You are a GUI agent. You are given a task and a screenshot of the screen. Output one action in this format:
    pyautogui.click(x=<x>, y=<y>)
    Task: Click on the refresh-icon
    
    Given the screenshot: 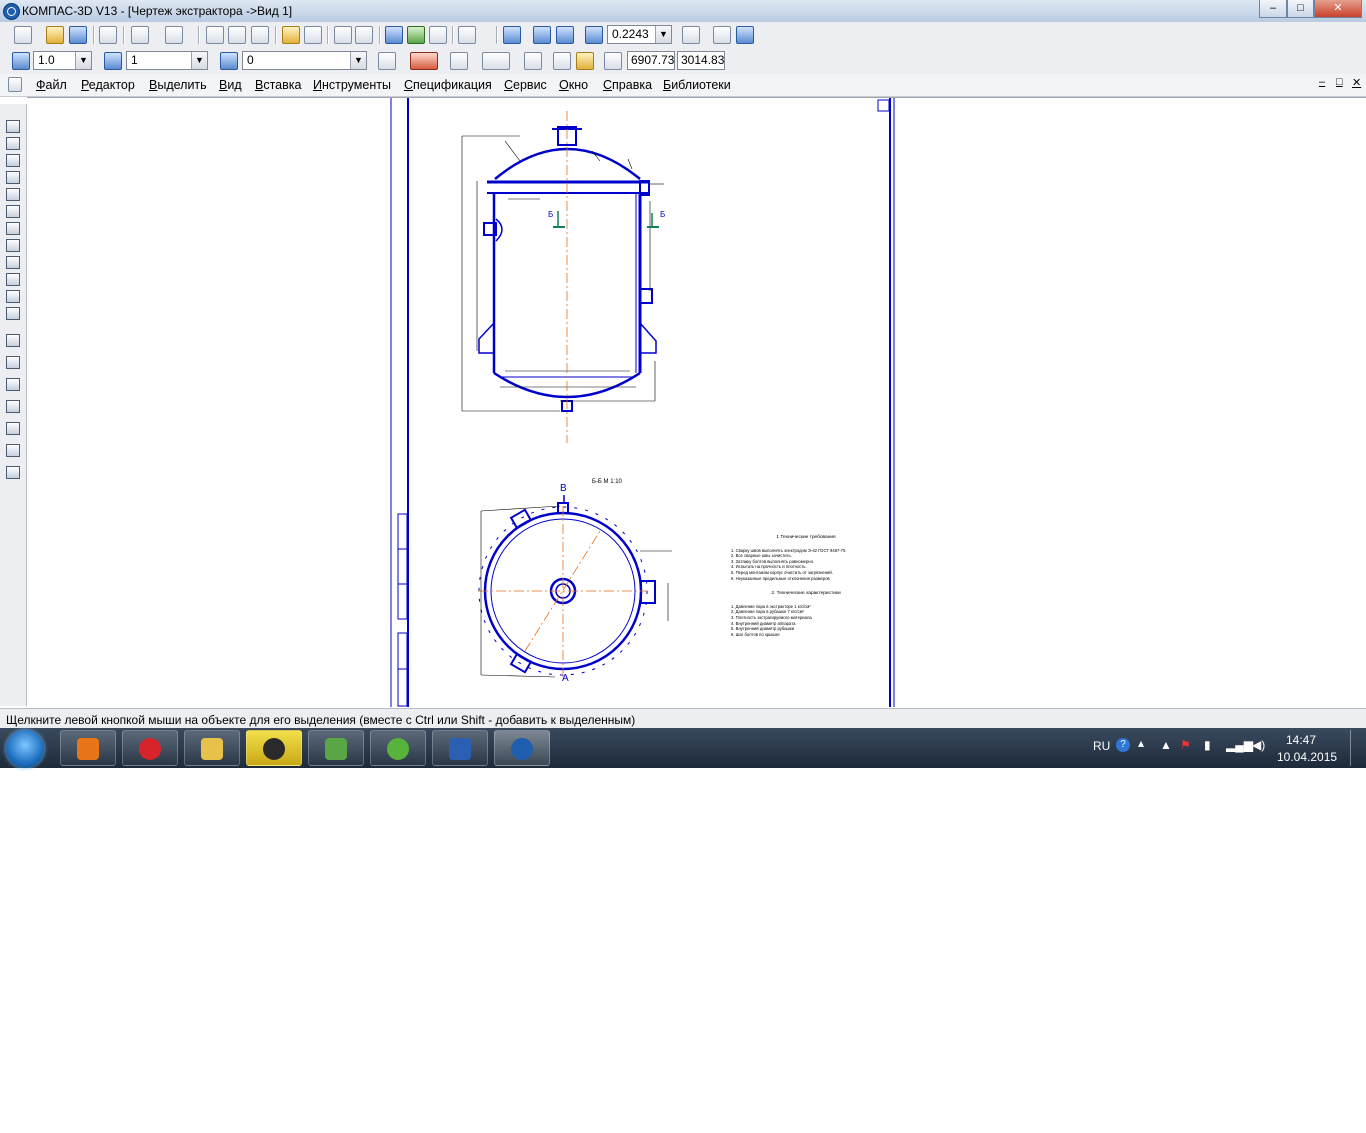 What is the action you would take?
    pyautogui.click(x=745, y=35)
    